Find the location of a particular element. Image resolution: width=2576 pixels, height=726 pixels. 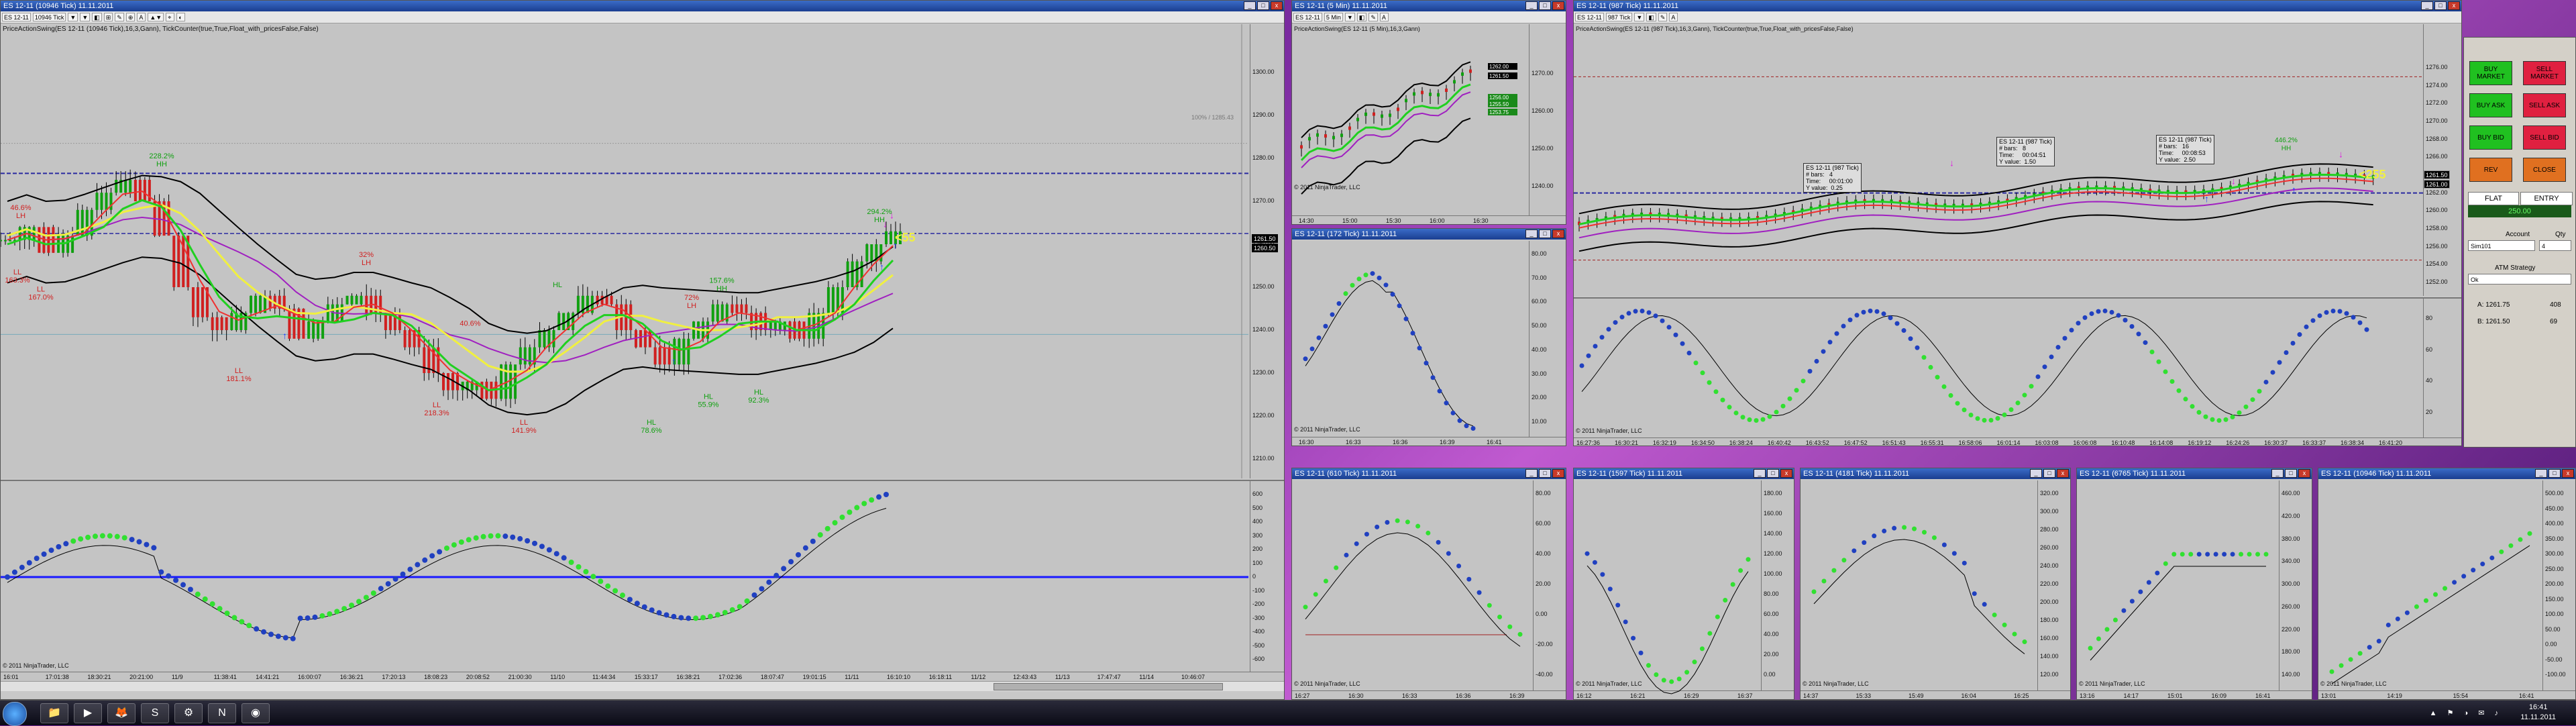

system-tray: ▲ ⚑ ◑ ✉ ♪ is located at coordinates (2466, 713).